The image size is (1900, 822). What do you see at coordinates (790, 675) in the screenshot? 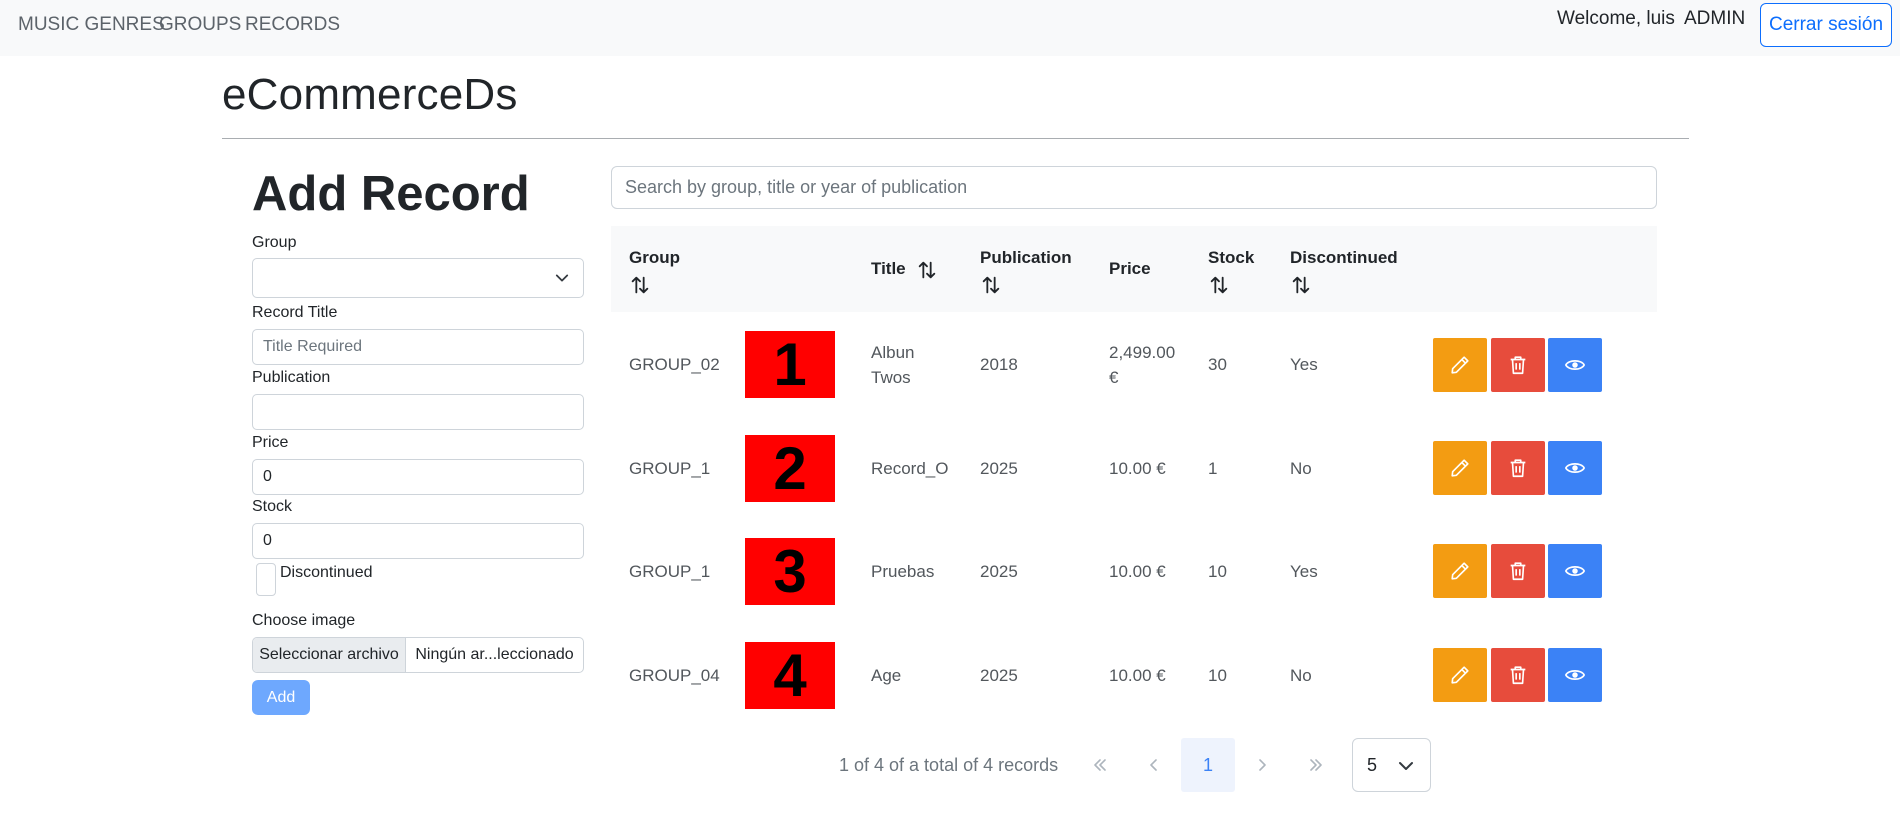
I see `record-thumbnail: 4` at bounding box center [790, 675].